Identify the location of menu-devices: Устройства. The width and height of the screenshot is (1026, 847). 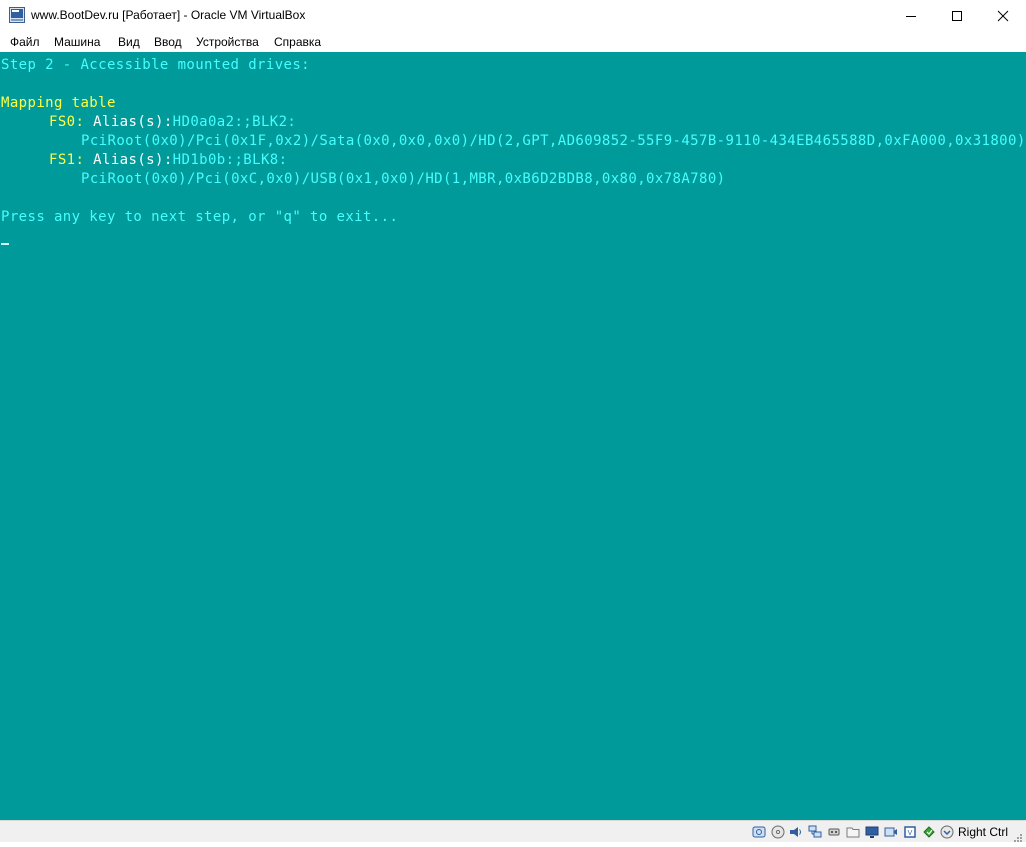
(227, 42).